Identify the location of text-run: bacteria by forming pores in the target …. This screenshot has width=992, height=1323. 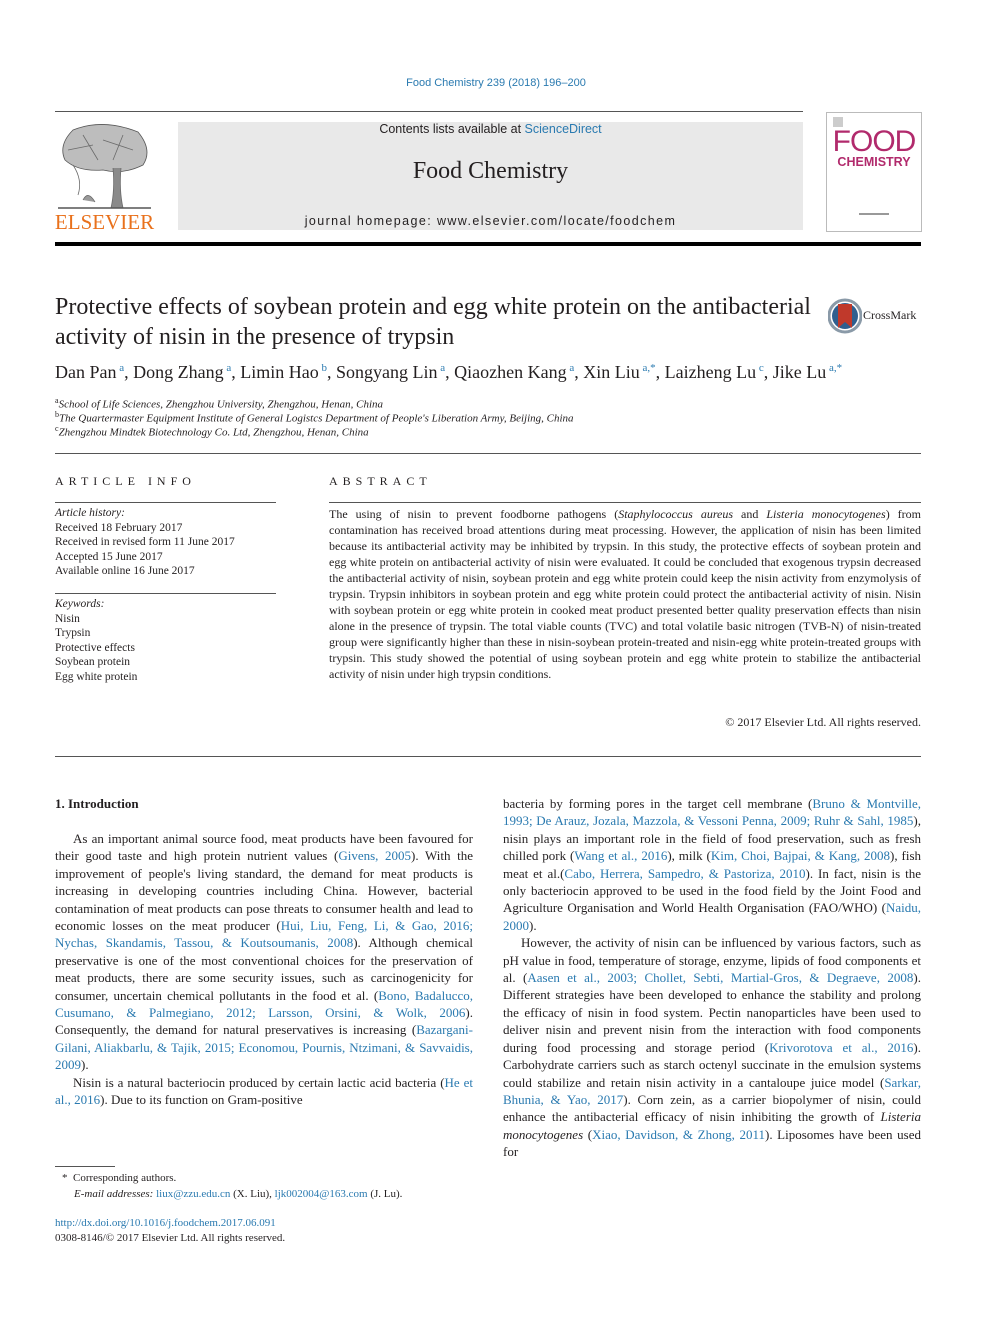
(658, 803).